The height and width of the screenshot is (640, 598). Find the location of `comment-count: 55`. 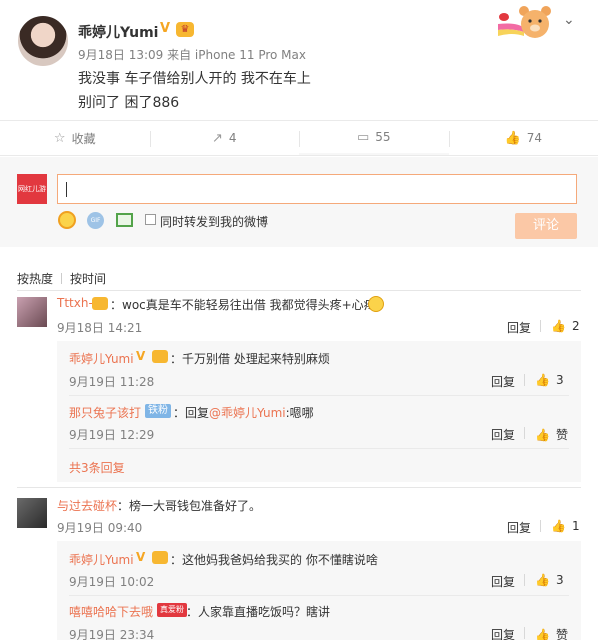

comment-count: 55 is located at coordinates (383, 137).